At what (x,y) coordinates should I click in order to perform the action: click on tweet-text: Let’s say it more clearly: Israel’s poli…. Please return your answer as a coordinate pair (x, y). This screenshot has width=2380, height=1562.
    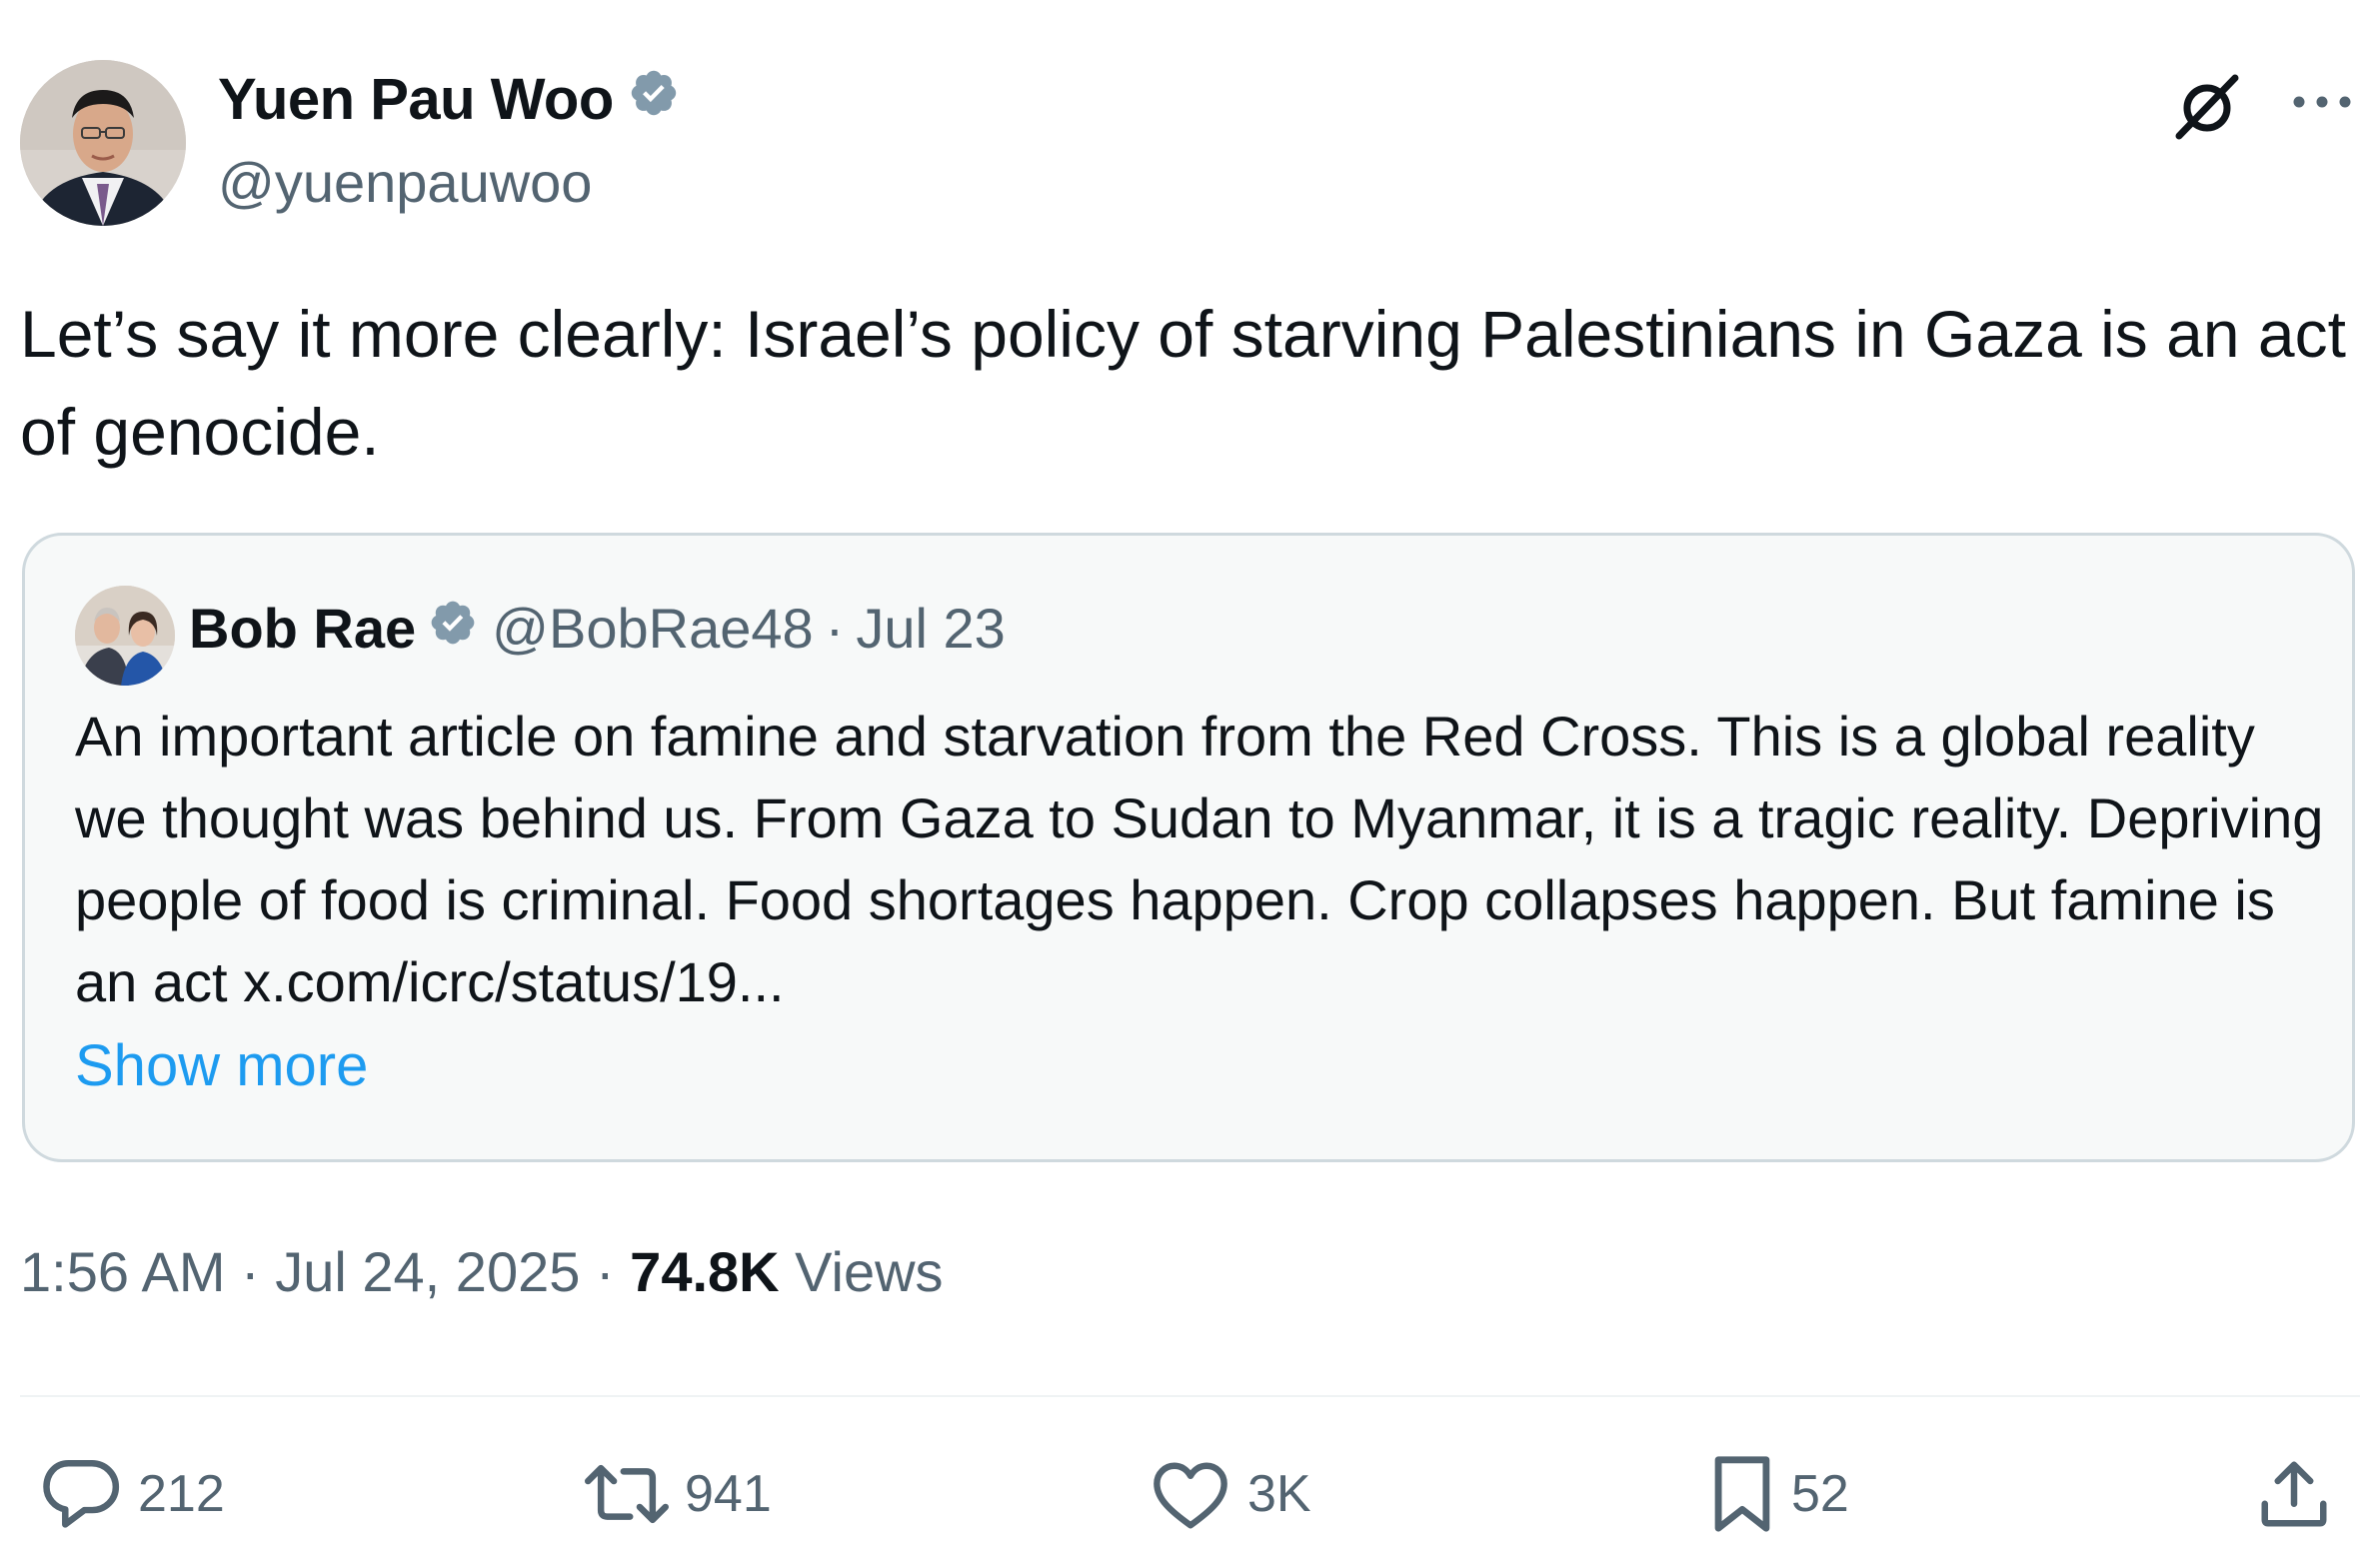
    Looking at the image, I should click on (1183, 383).